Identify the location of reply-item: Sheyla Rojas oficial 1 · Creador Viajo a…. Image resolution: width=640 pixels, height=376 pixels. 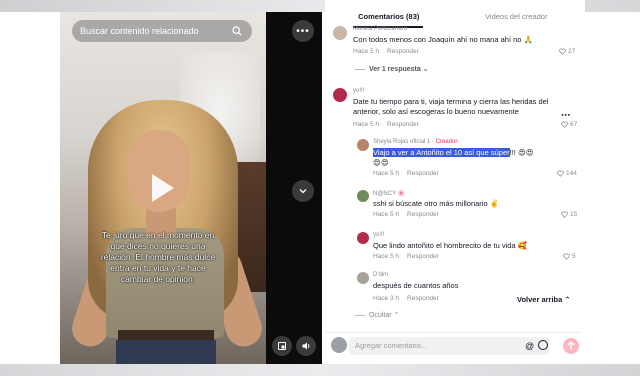
(468, 160).